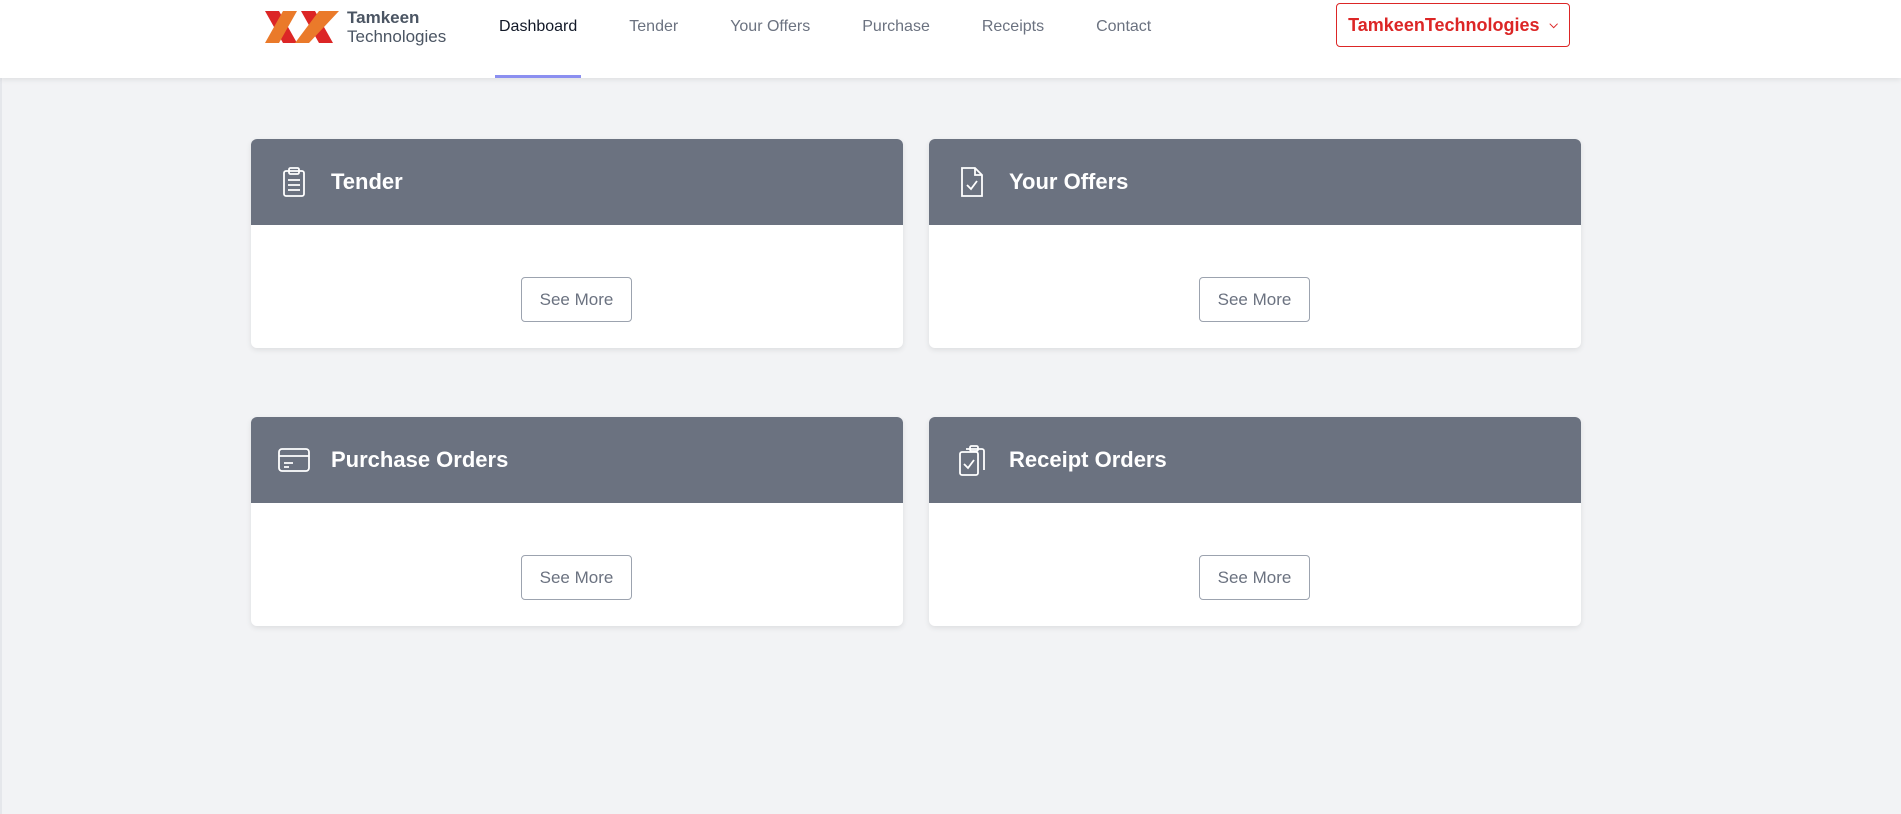 This screenshot has width=1901, height=814. What do you see at coordinates (896, 39) in the screenshot?
I see `nav-purchase: Purchase` at bounding box center [896, 39].